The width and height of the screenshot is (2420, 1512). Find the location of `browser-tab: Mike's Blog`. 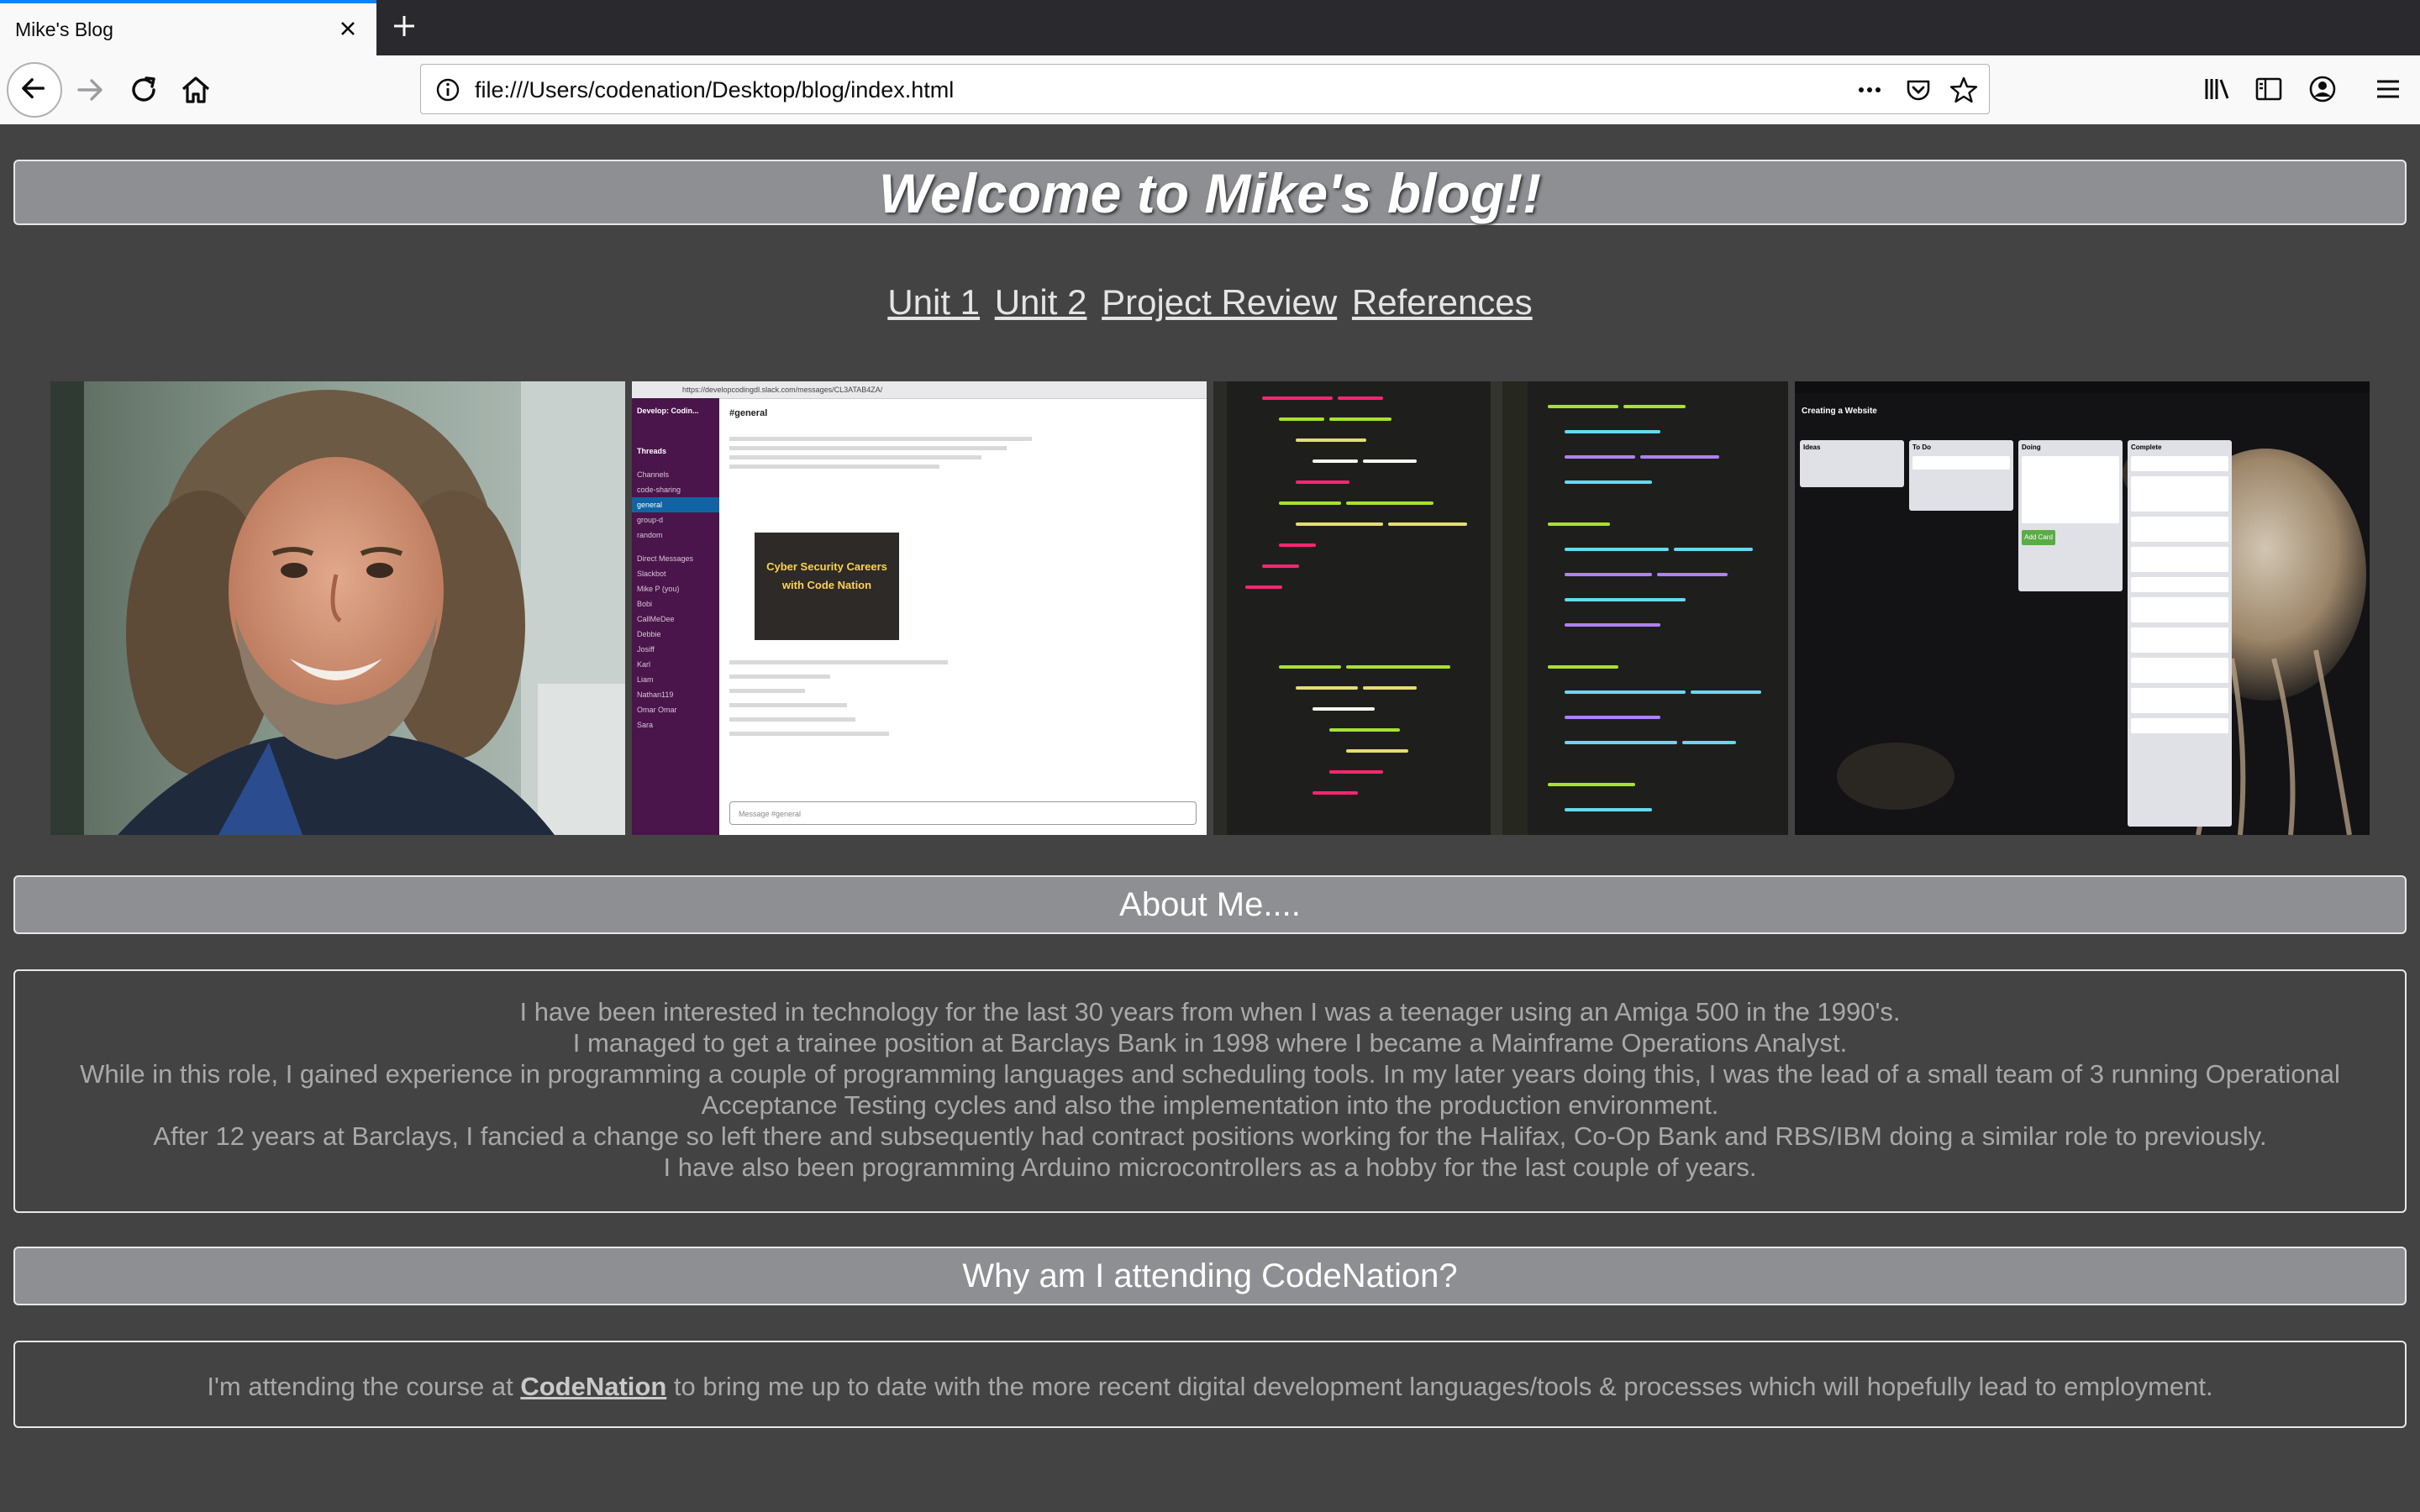

browser-tab: Mike's Blog is located at coordinates (188, 27).